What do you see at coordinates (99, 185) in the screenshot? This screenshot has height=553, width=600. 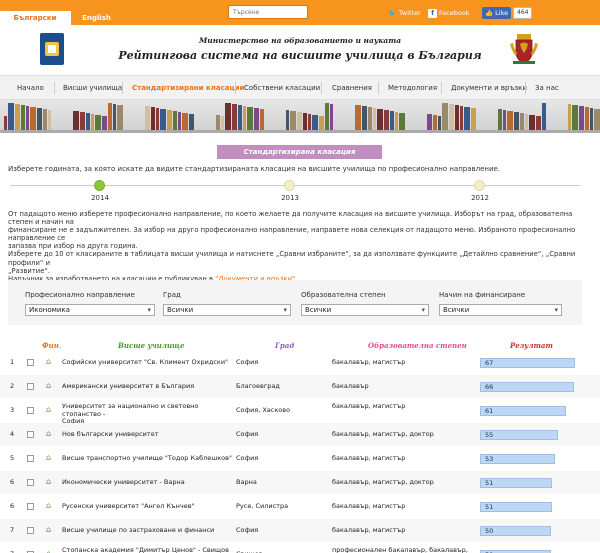 I see `year-2014-dot` at bounding box center [99, 185].